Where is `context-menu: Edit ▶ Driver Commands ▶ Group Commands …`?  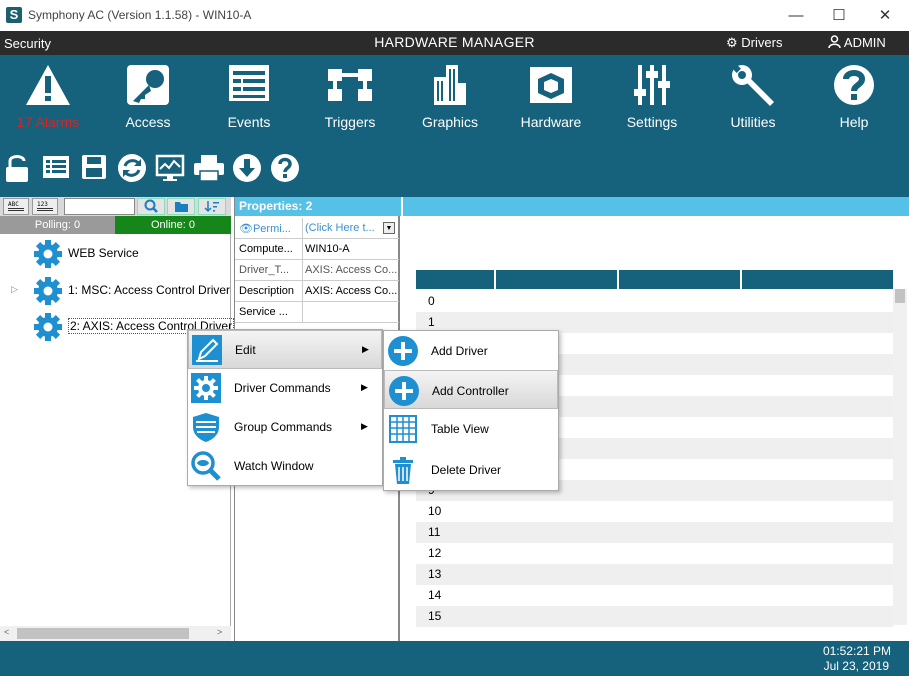 context-menu: Edit ▶ Driver Commands ▶ Group Commands … is located at coordinates (285, 407).